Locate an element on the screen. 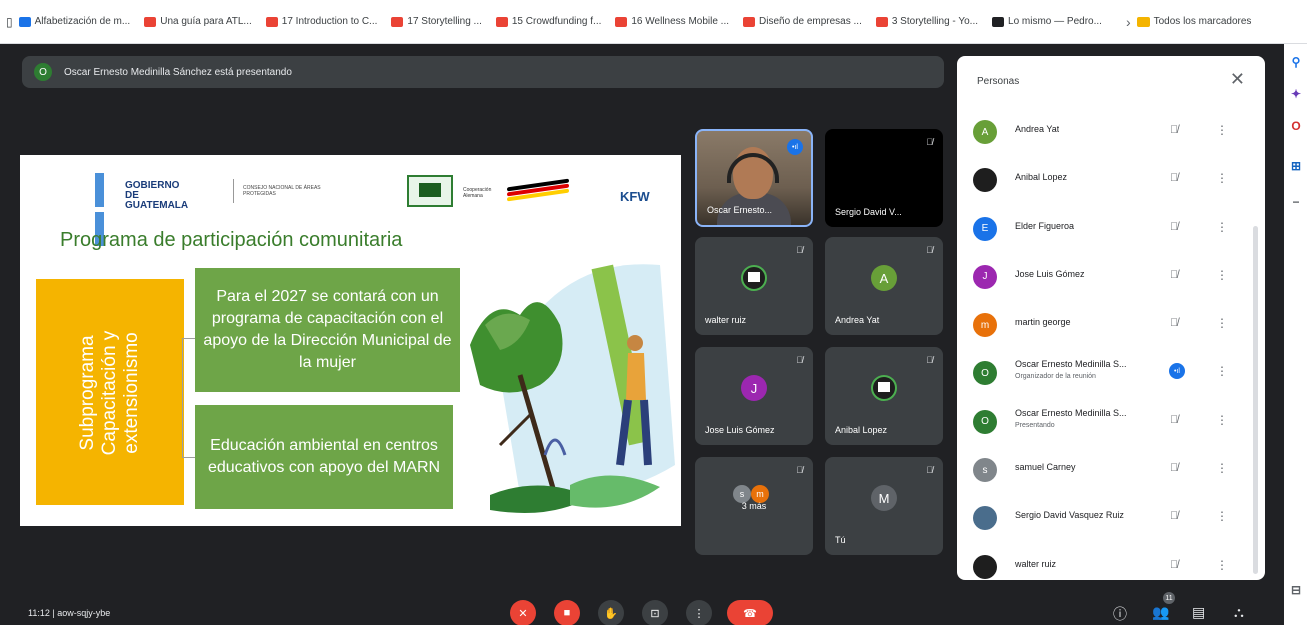 This screenshot has width=1307, height=625. info-icon: ⓘ is located at coordinates (1120, 614).